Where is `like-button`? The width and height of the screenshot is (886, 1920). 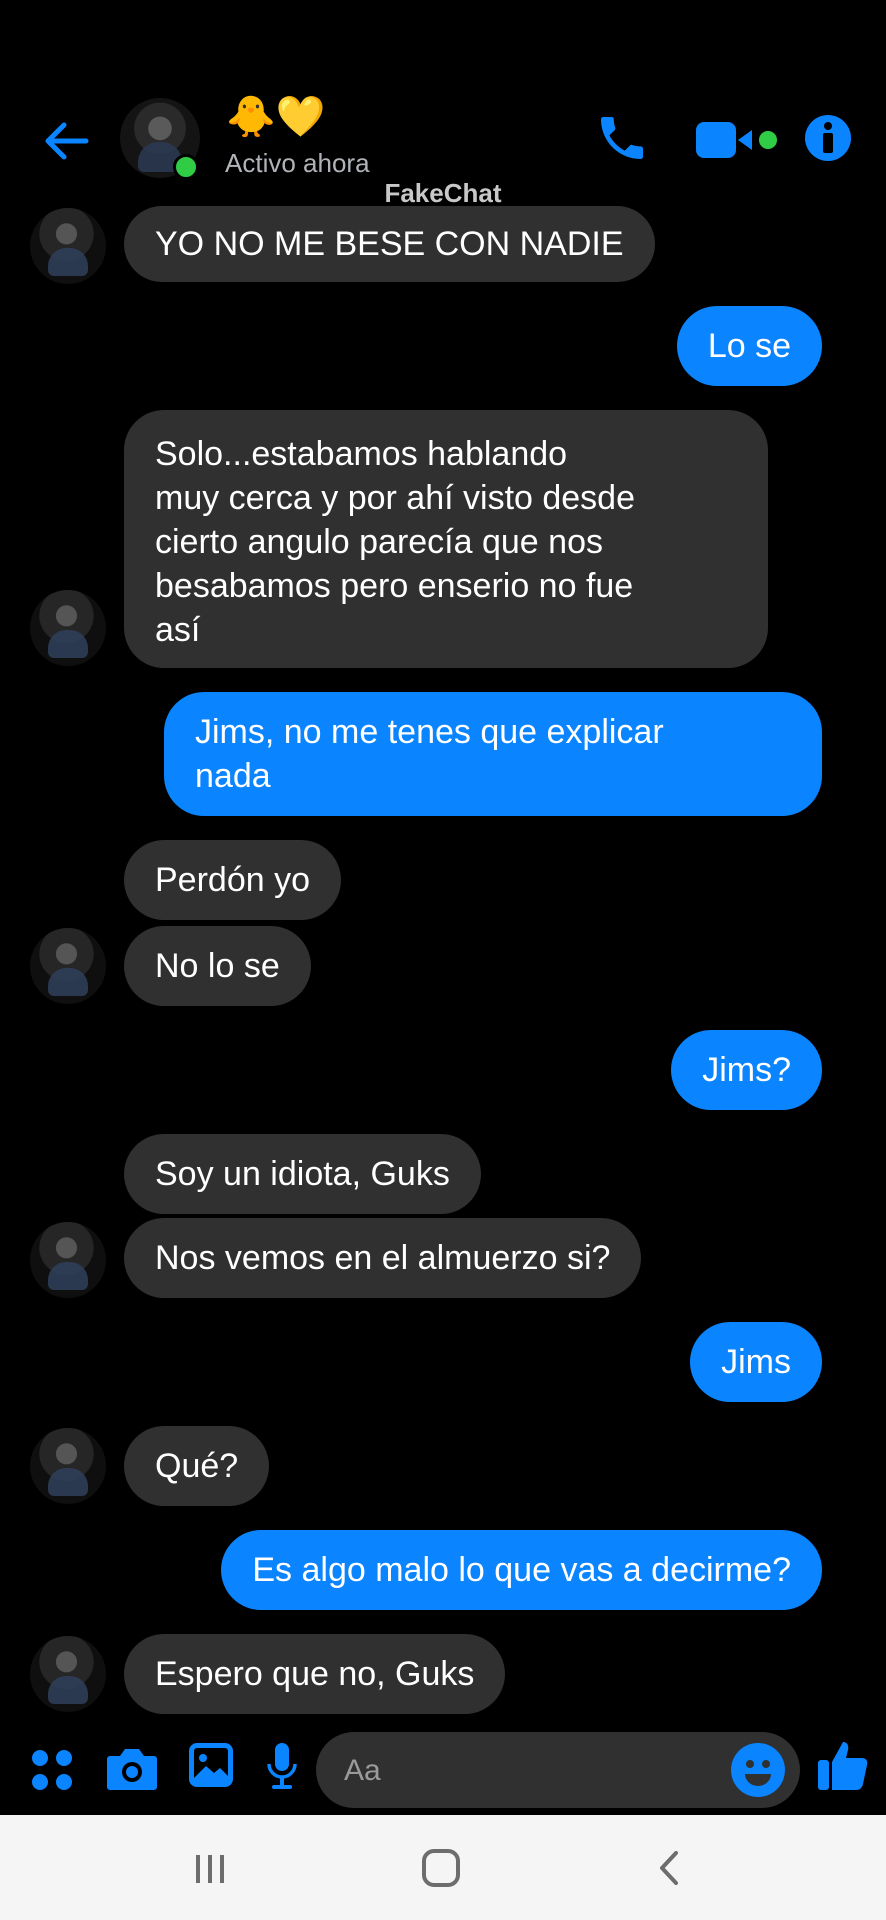 like-button is located at coordinates (843, 1765).